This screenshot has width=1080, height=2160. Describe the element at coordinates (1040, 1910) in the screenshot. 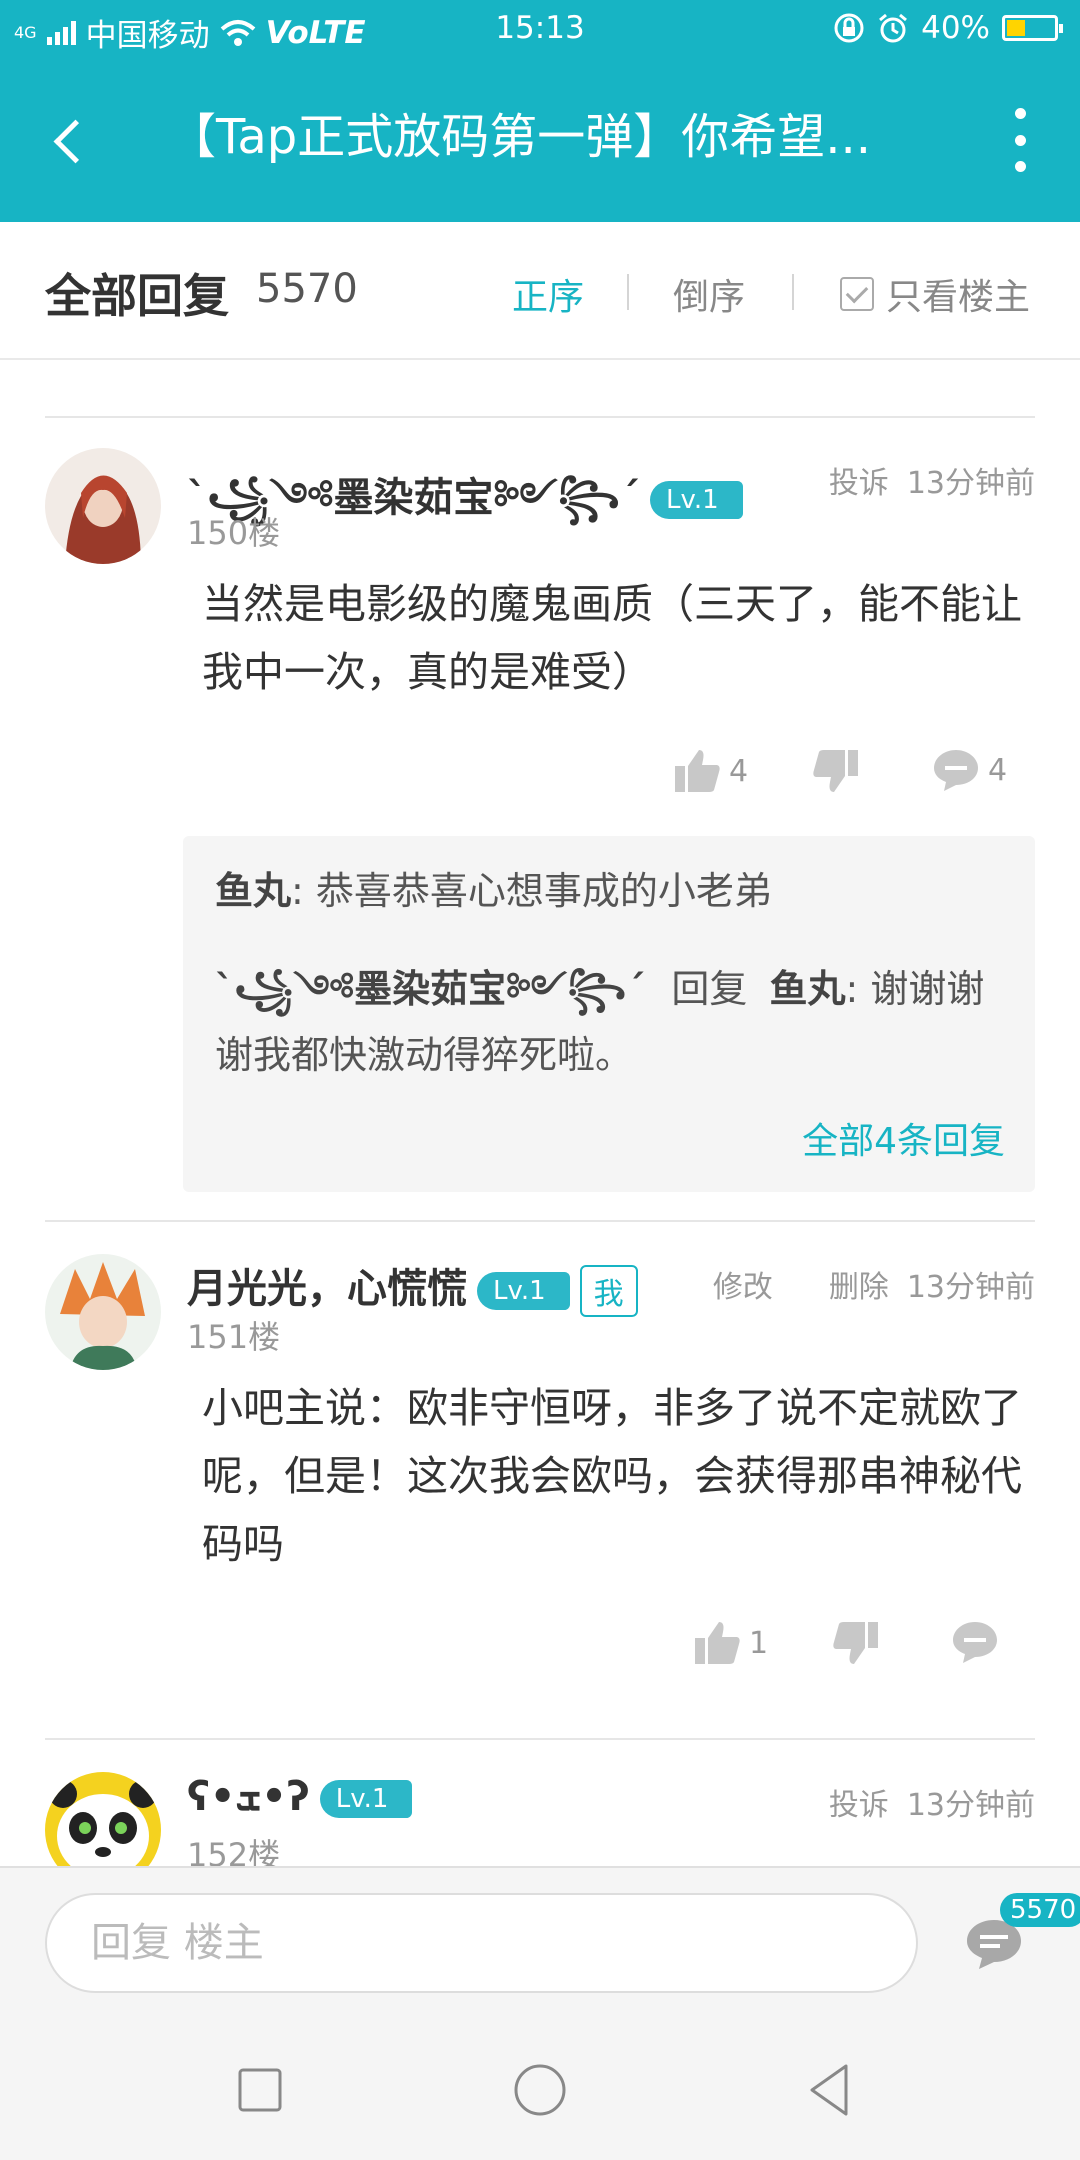

I see `comment-count-badge: 5570` at that location.